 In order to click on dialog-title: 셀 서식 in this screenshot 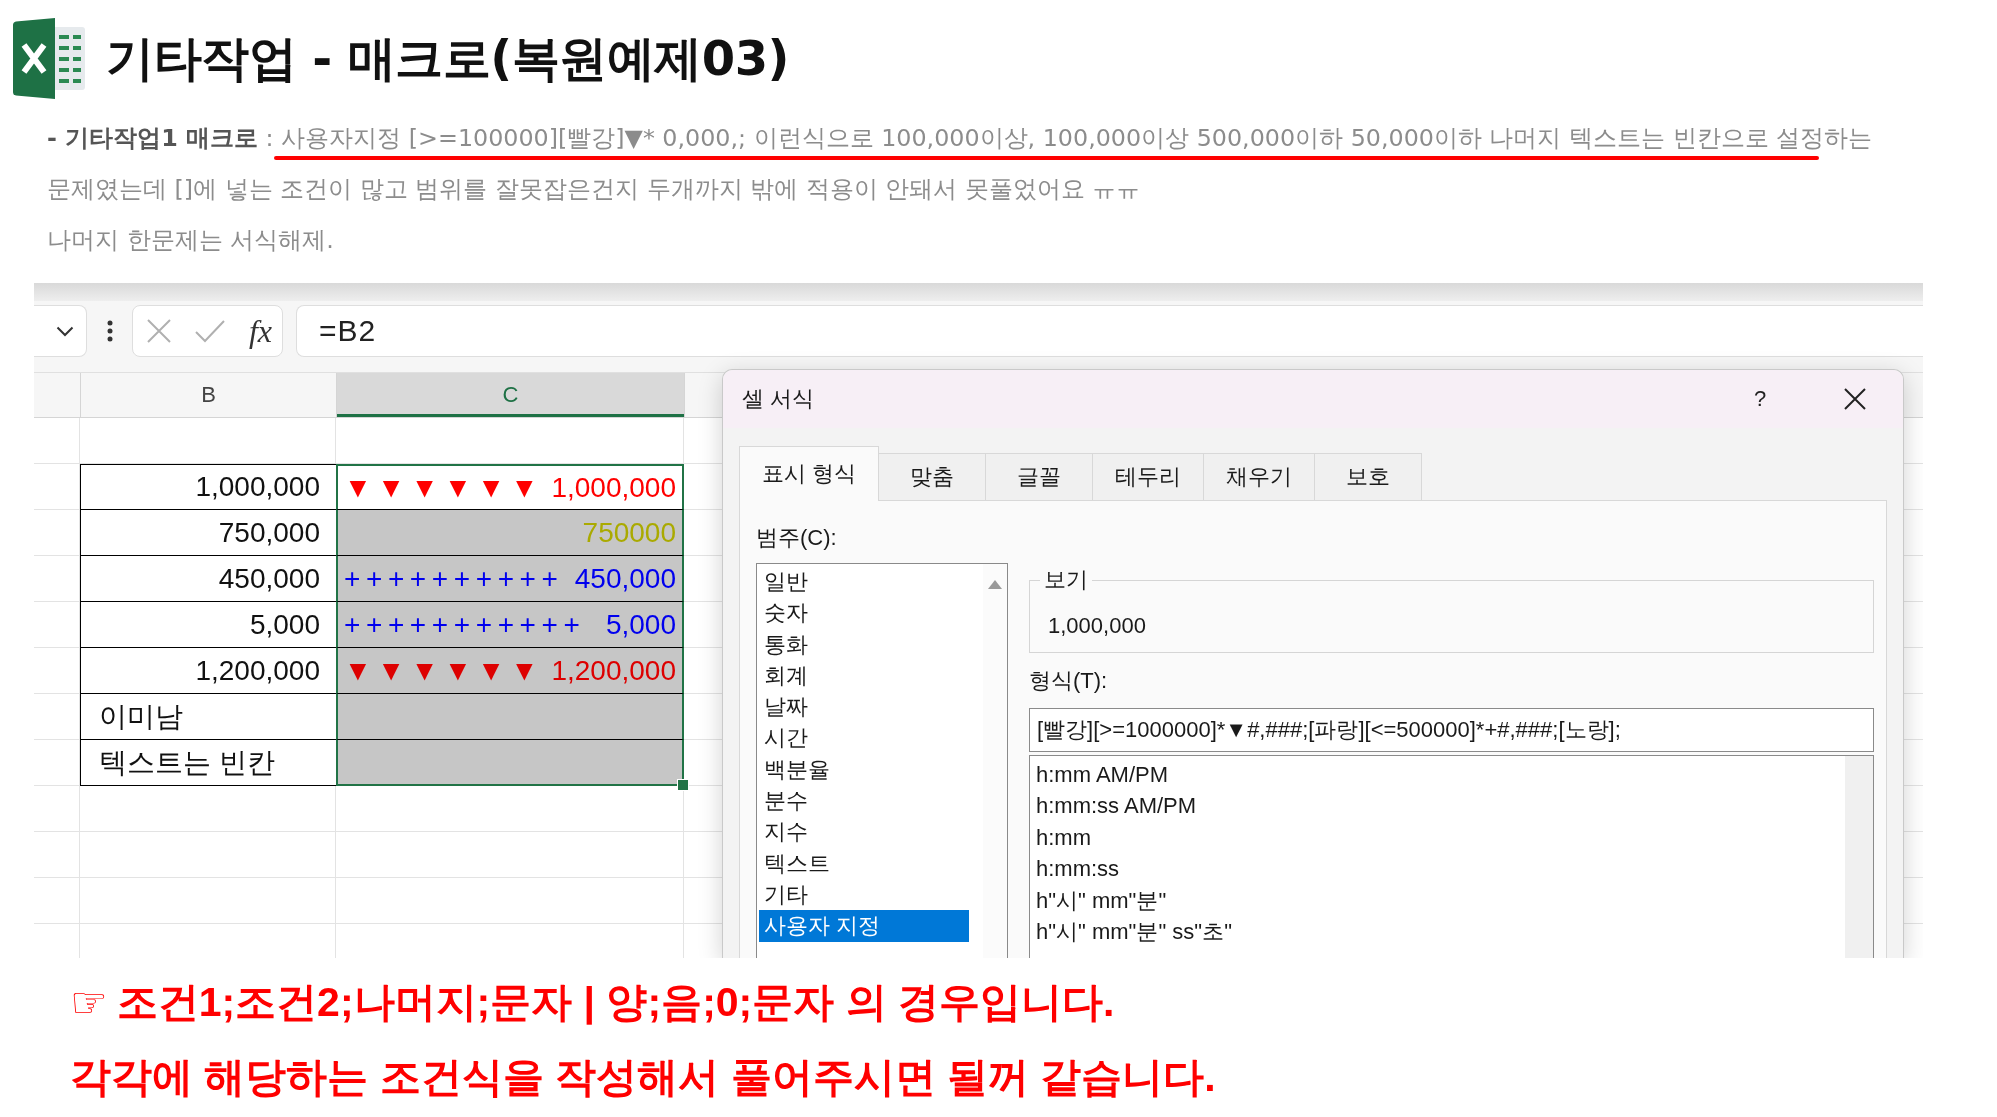, I will do `click(778, 399)`.